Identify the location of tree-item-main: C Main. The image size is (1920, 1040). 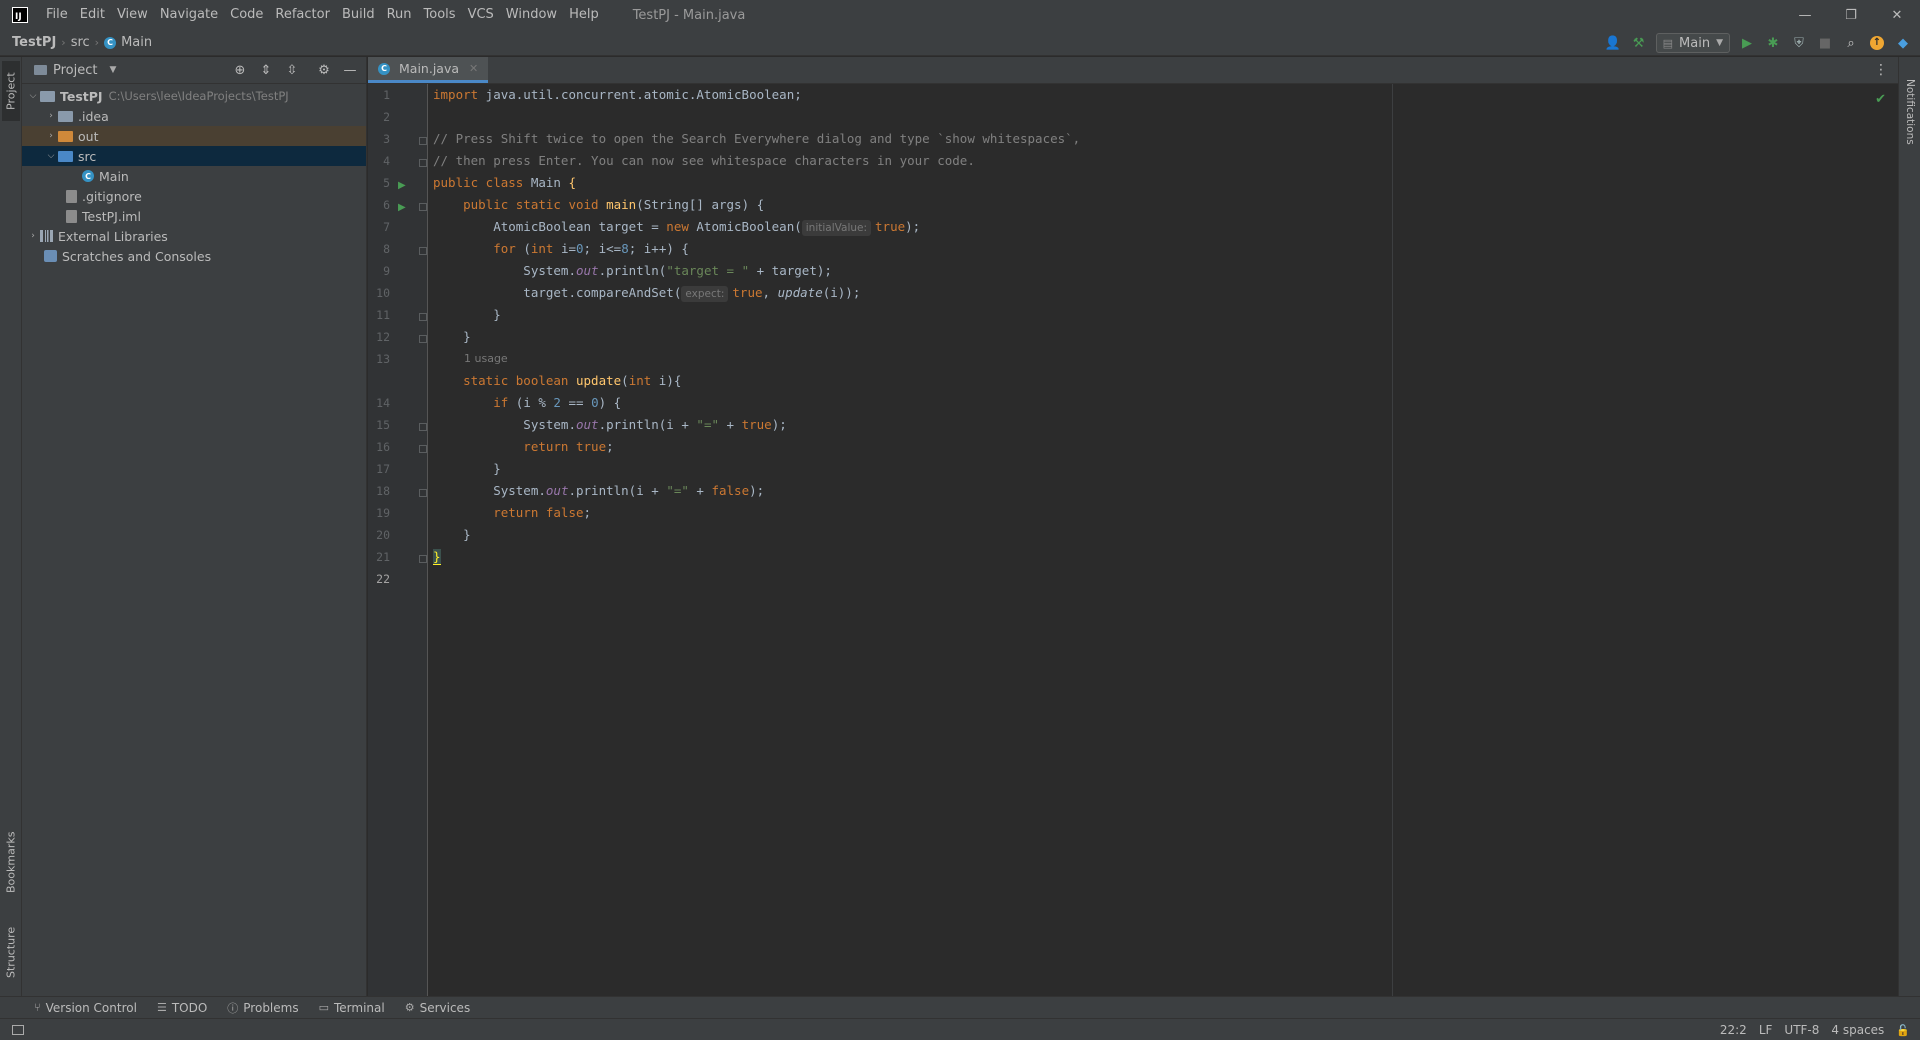
(194, 176).